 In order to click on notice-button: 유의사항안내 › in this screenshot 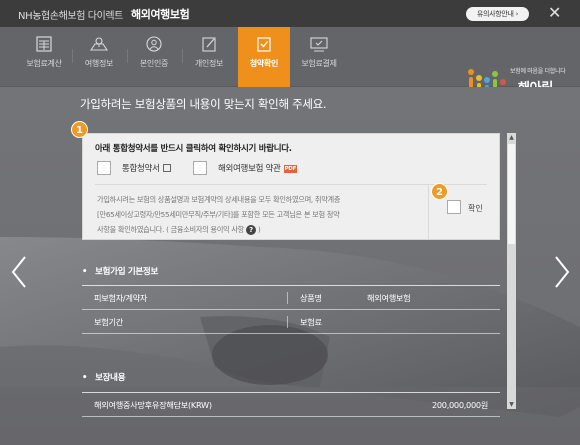, I will do `click(497, 14)`.